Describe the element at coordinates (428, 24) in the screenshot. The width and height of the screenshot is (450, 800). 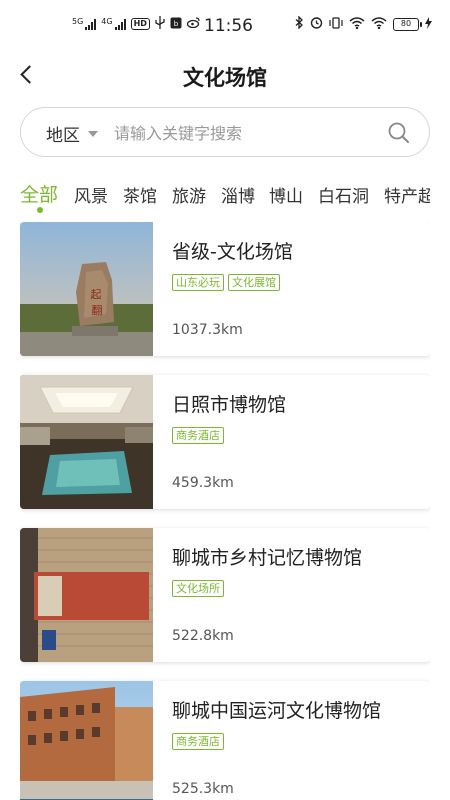
I see `charging-icon` at that location.